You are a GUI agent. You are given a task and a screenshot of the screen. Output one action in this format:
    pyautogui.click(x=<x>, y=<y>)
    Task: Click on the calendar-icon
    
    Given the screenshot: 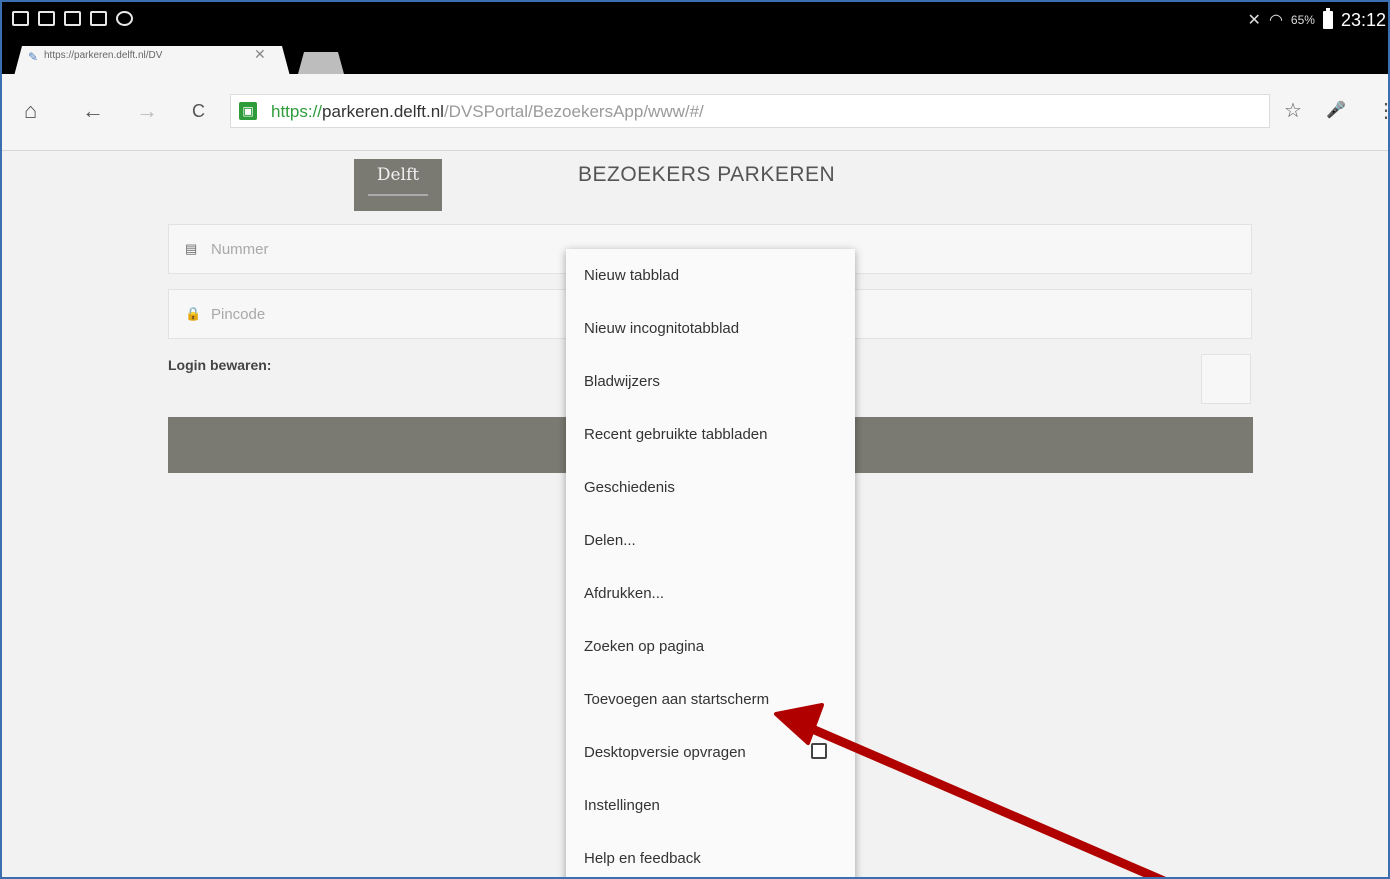 What is the action you would take?
    pyautogui.click(x=98, y=18)
    